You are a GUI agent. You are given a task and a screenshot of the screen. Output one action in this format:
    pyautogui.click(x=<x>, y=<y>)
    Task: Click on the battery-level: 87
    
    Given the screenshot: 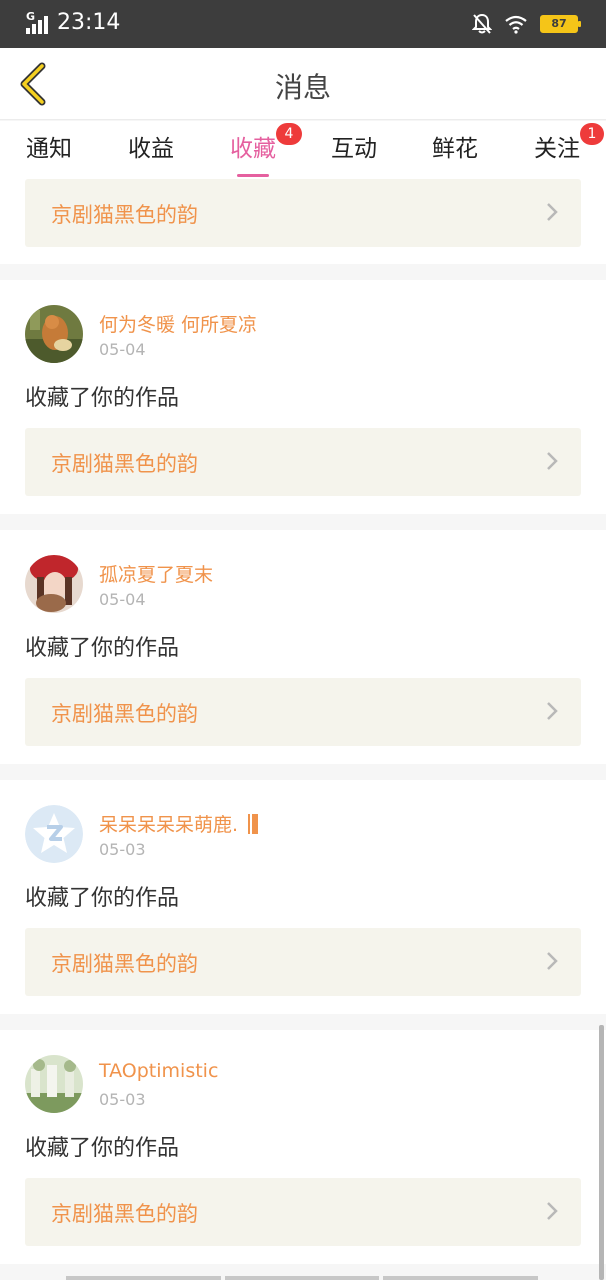 What is the action you would take?
    pyautogui.click(x=559, y=23)
    